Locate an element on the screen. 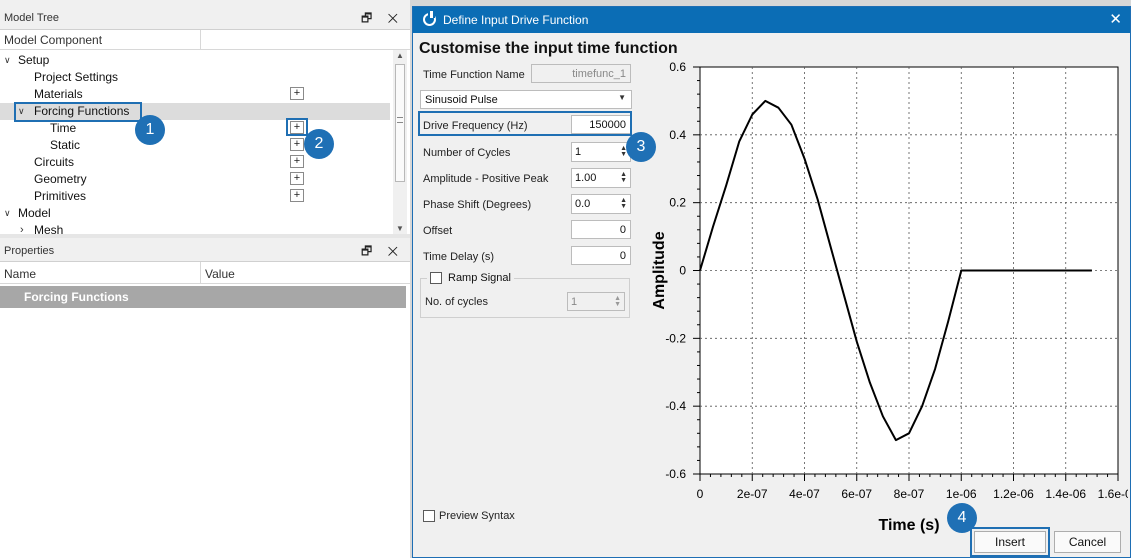 Image resolution: width=1131 pixels, height=558 pixels. add-material-button: + is located at coordinates (297, 93).